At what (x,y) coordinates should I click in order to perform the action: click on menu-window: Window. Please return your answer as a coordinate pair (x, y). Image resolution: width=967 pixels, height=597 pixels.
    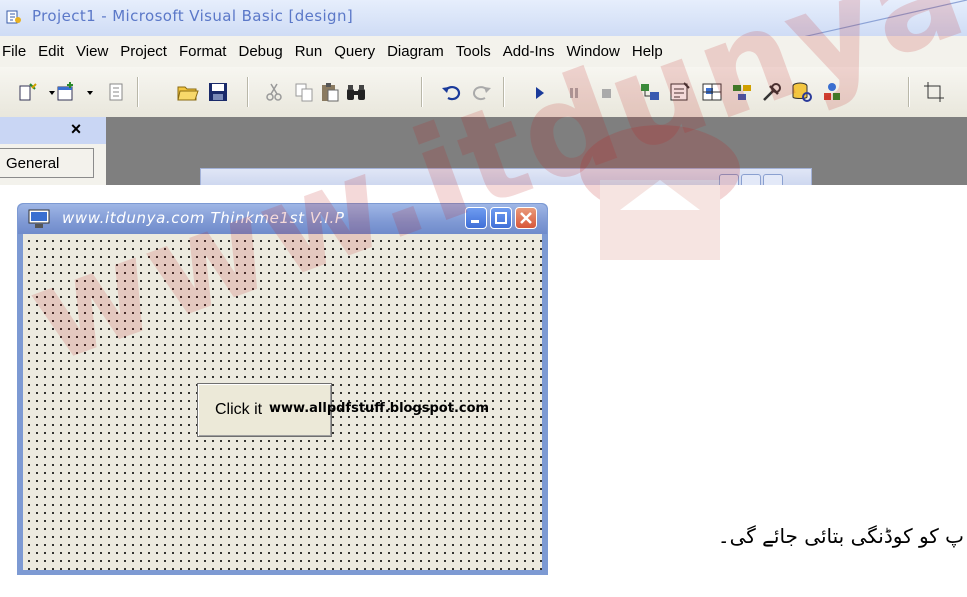
    Looking at the image, I should click on (593, 51).